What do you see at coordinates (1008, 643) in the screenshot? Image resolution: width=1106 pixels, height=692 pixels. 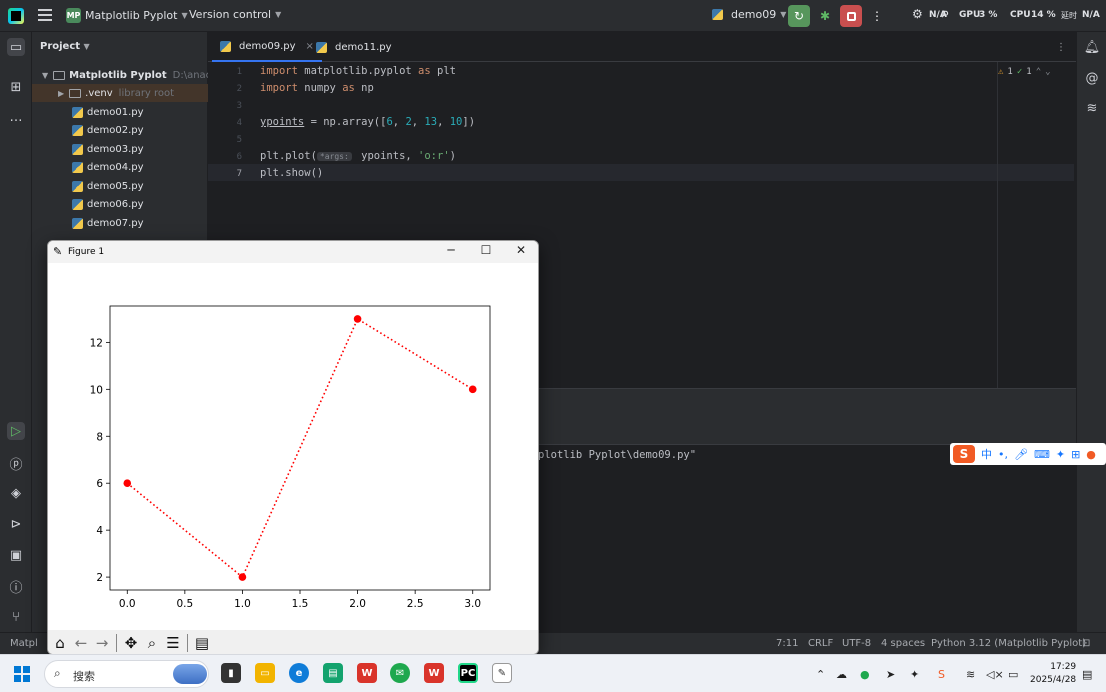 I see `interpreter-selector: Python 3.12 (Matplotlib Pyplot)` at bounding box center [1008, 643].